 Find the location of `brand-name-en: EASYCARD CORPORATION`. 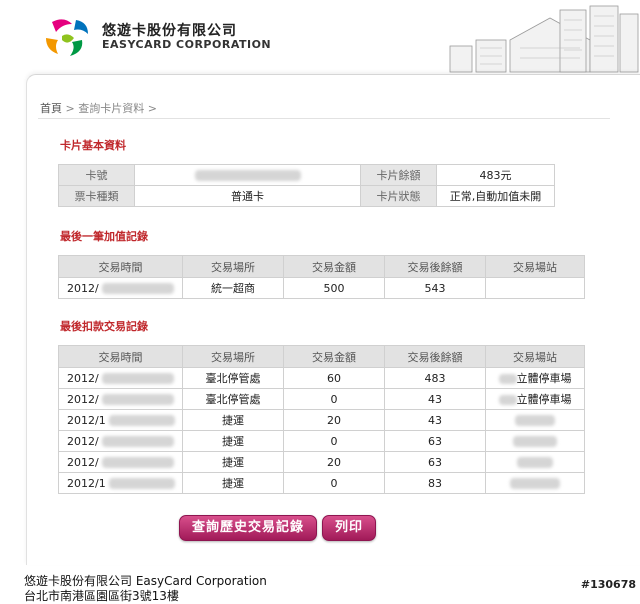

brand-name-en: EASYCARD CORPORATION is located at coordinates (187, 44).